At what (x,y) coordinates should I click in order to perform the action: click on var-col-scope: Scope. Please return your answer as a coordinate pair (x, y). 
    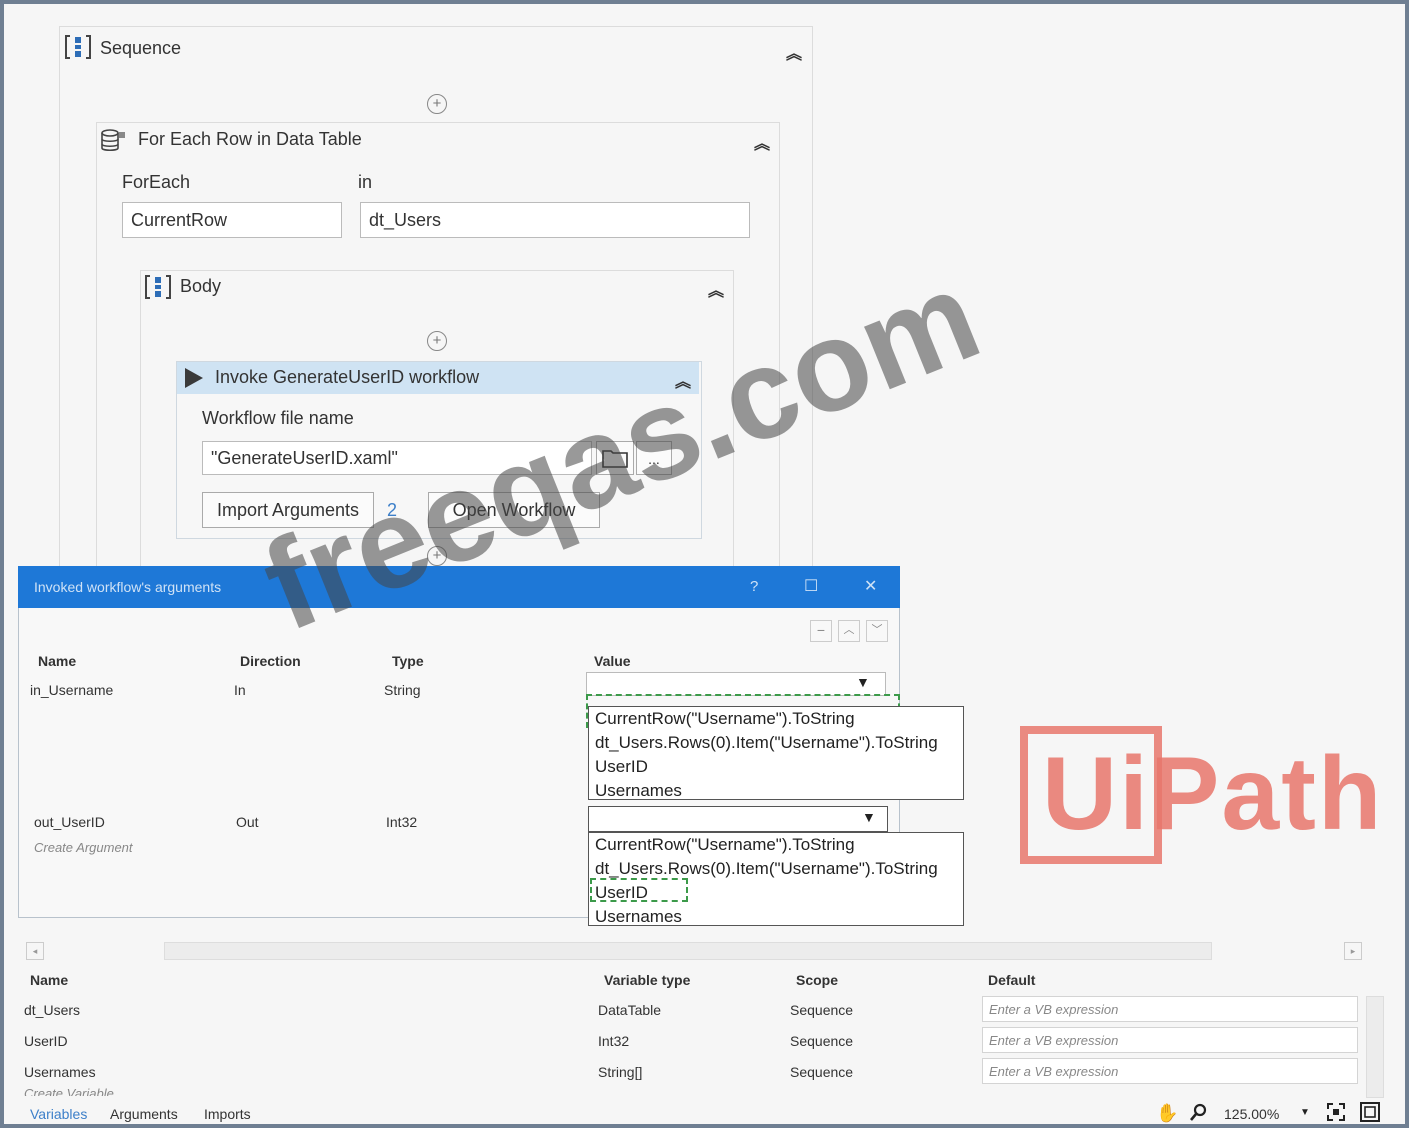
    Looking at the image, I should click on (817, 980).